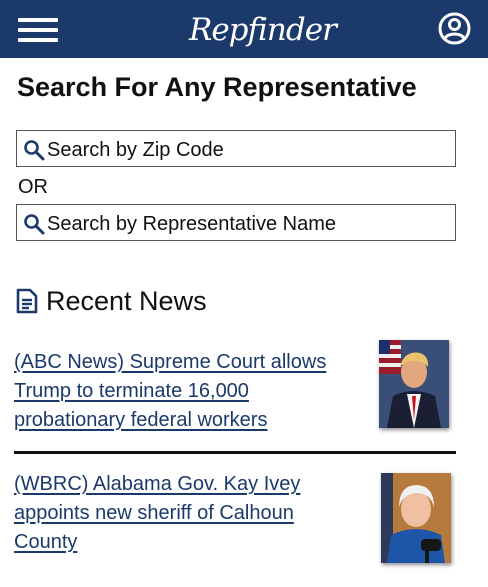  I want to click on page-title: Search For Any Representative, so click(217, 87).